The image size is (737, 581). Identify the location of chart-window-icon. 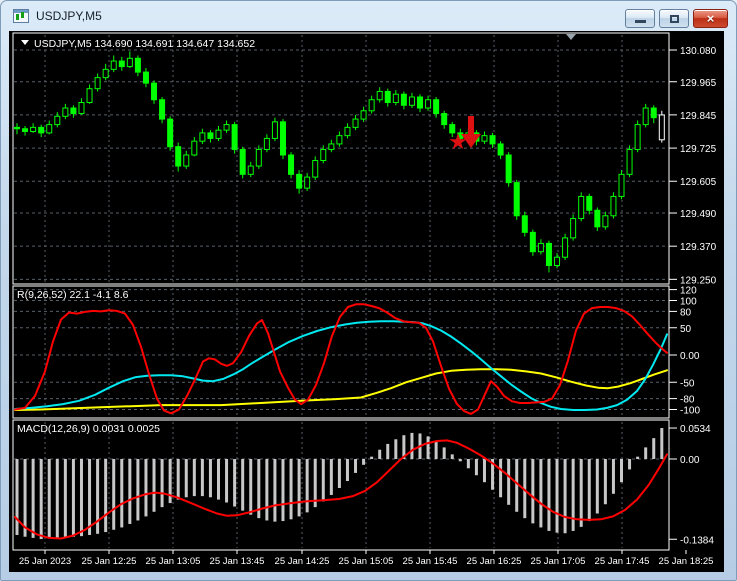
(21, 16).